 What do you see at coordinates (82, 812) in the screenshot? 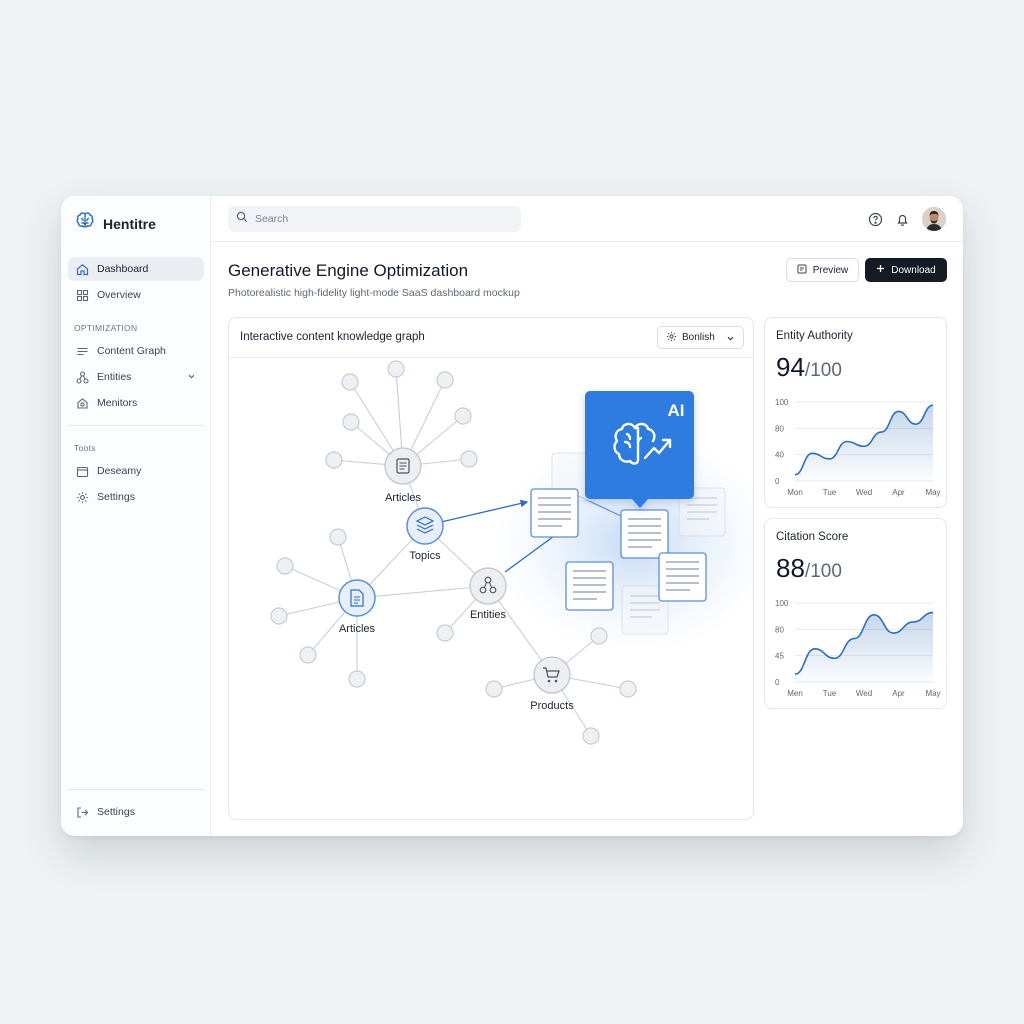
I see `logout-icon` at bounding box center [82, 812].